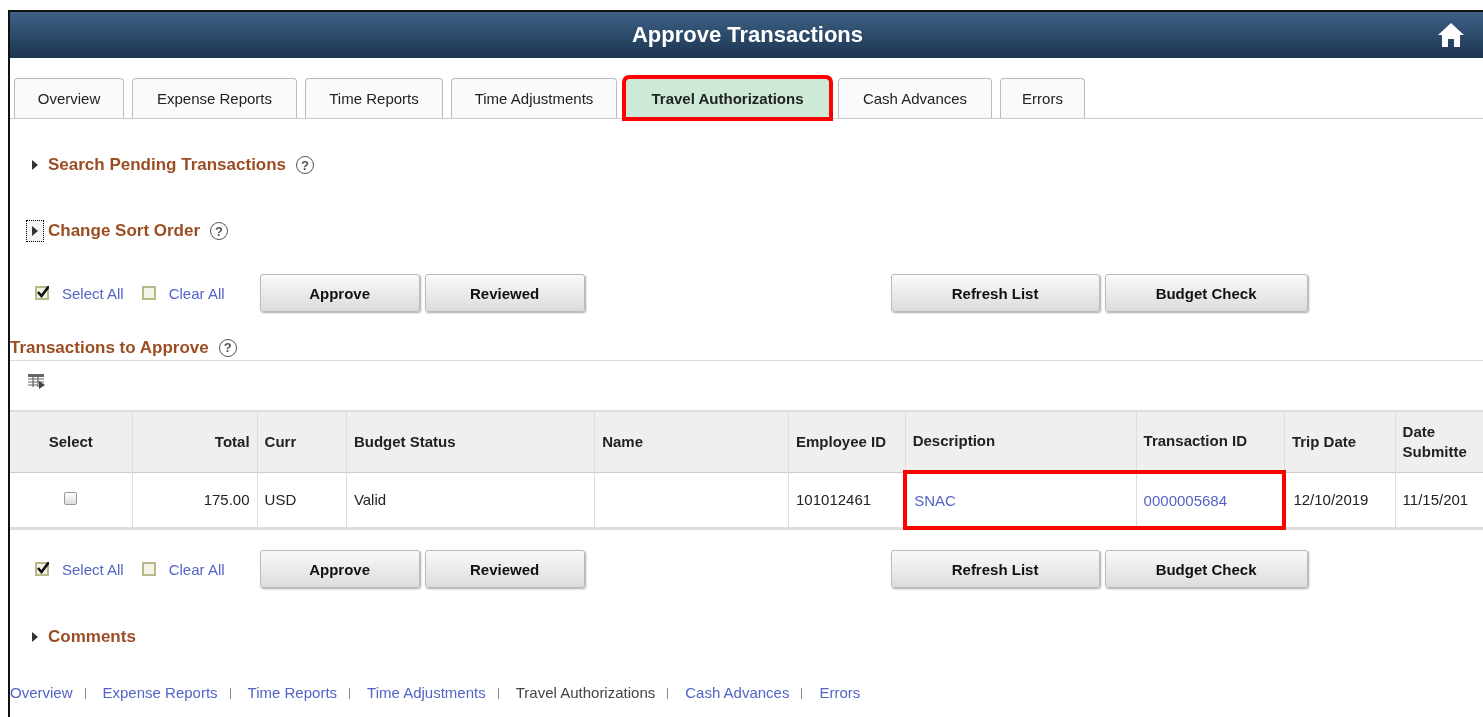 The width and height of the screenshot is (1483, 717). Describe the element at coordinates (691, 441) in the screenshot. I see `column-header: Name` at that location.